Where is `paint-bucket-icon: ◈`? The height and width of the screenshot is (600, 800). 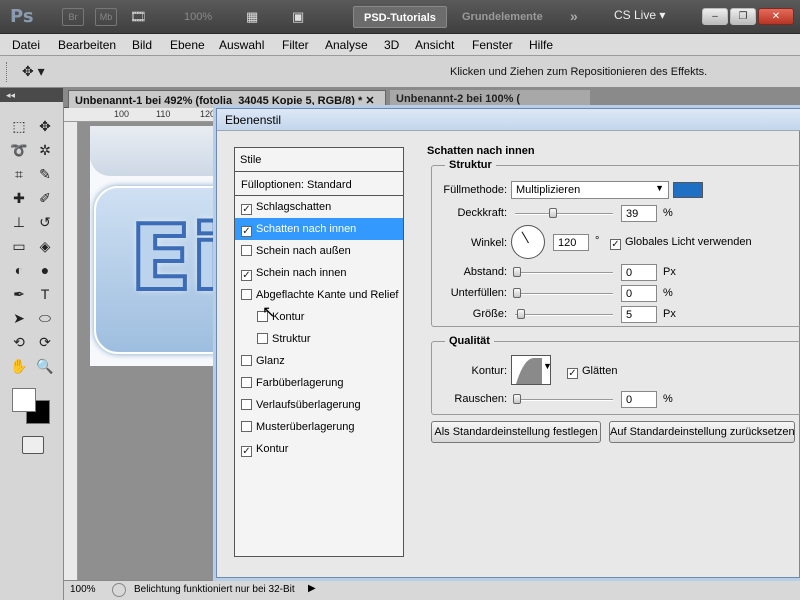
paint-bucket-icon: ◈ is located at coordinates (45, 246).